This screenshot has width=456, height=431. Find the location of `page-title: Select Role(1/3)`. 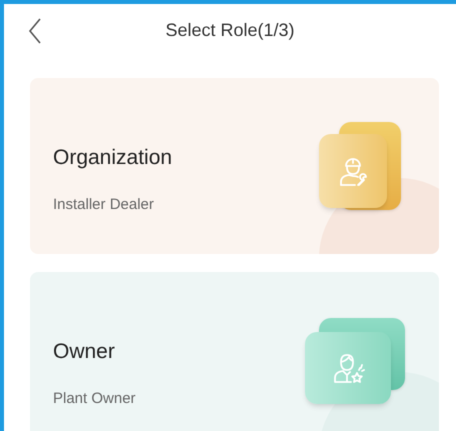

page-title: Select Role(1/3) is located at coordinates (230, 30).